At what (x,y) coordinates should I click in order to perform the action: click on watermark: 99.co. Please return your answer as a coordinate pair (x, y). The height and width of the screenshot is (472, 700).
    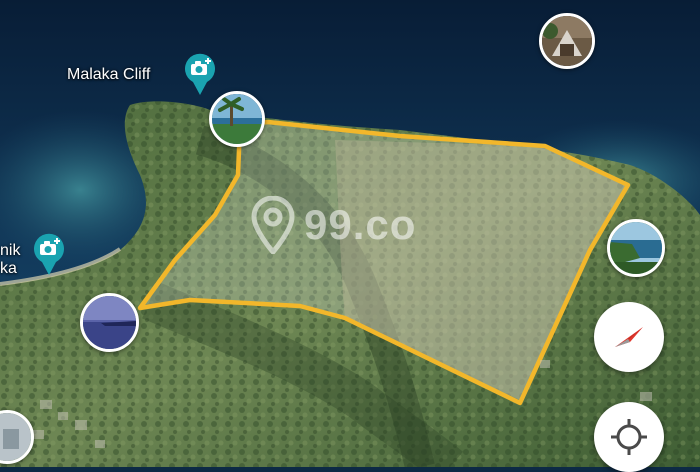
    Looking at the image, I should click on (333, 225).